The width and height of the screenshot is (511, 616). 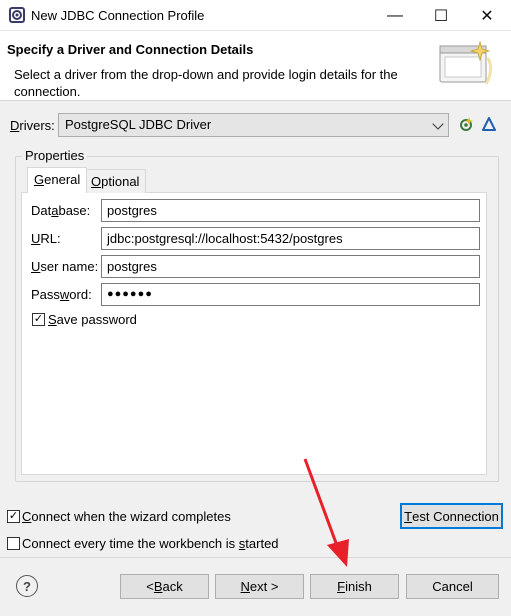 I want to click on close-icon: ✕, so click(x=487, y=16).